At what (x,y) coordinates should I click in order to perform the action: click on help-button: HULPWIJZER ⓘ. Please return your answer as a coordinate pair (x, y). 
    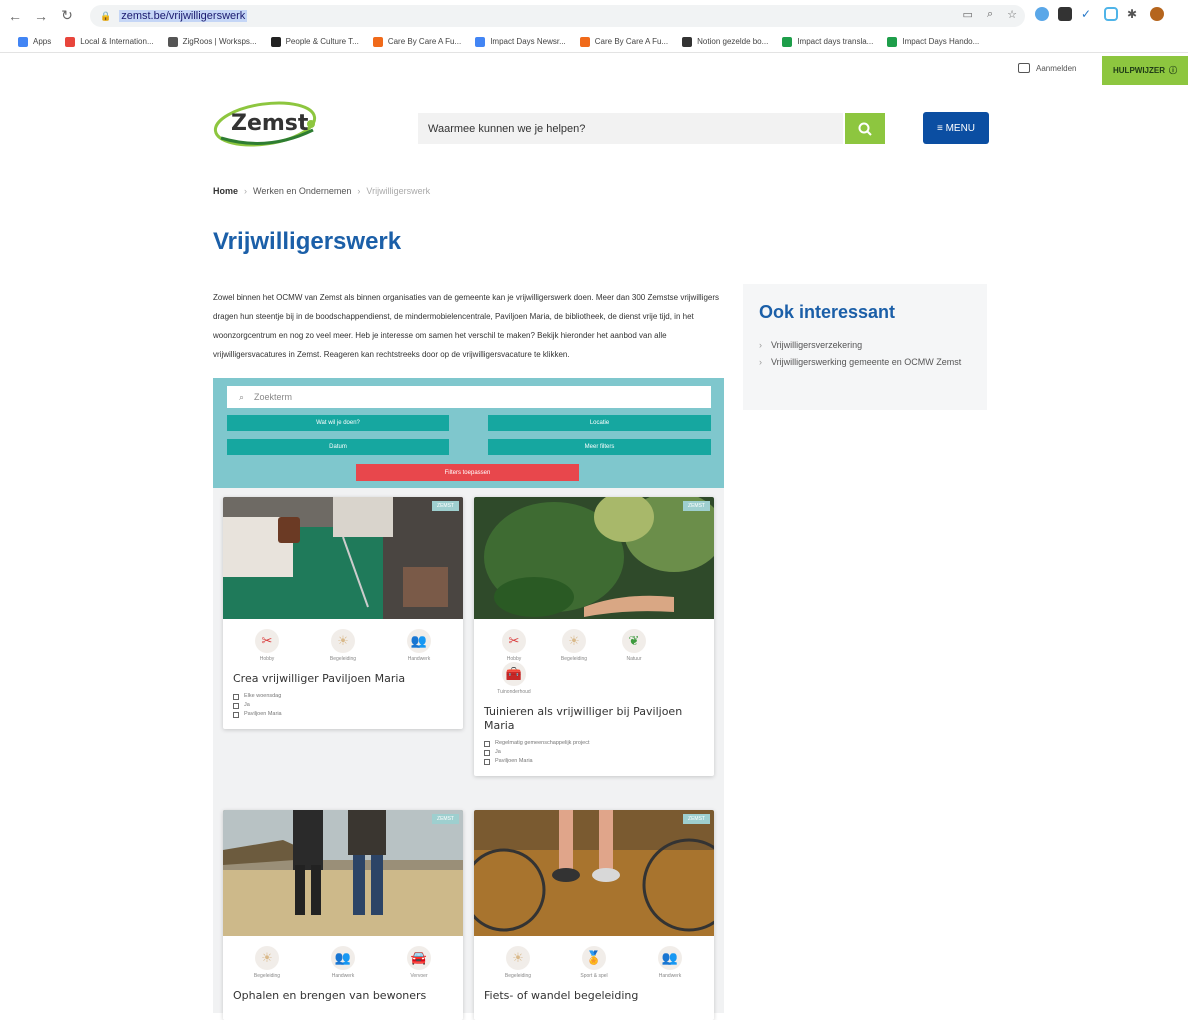
    Looking at the image, I should click on (1145, 70).